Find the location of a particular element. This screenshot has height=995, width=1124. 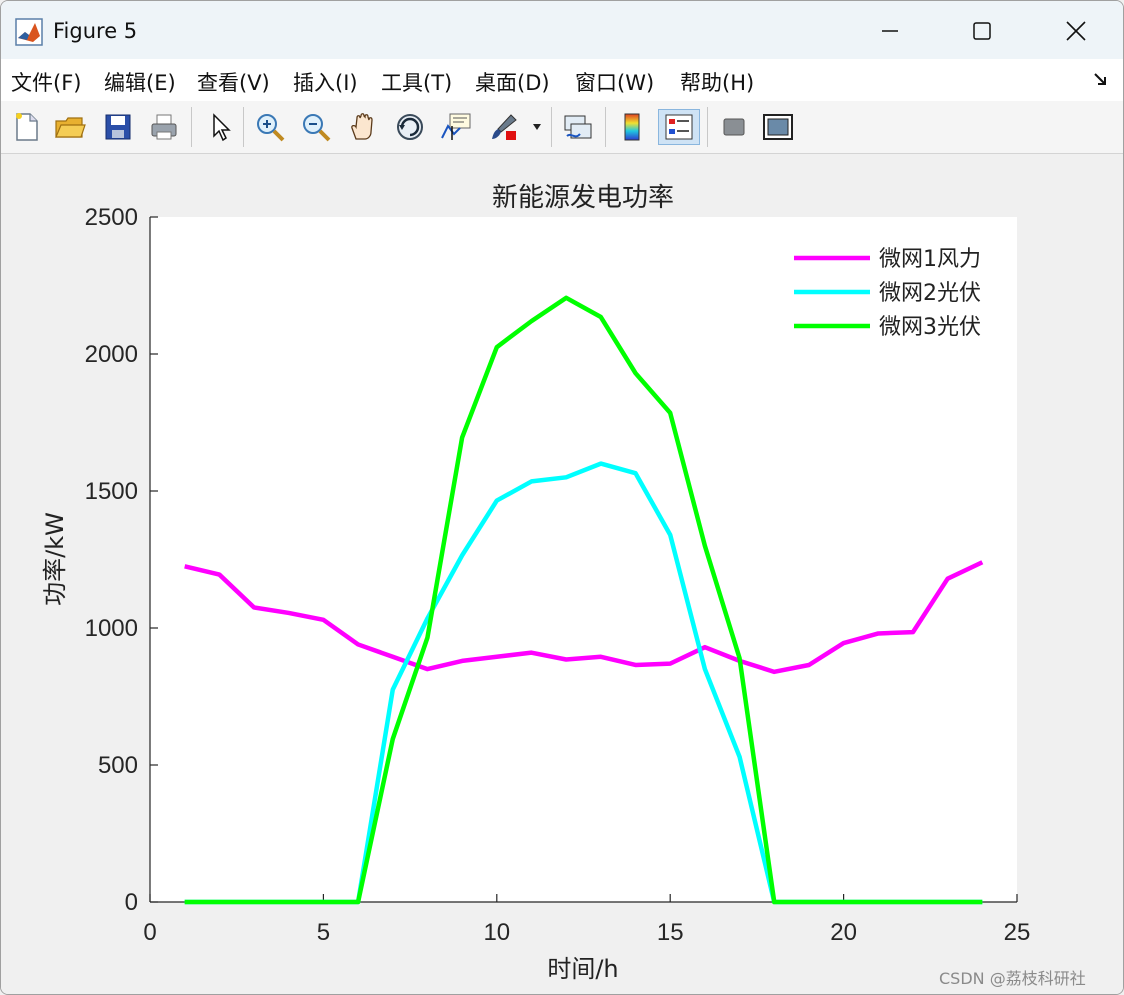

legend-label-3: 微网3光伏 is located at coordinates (930, 327).